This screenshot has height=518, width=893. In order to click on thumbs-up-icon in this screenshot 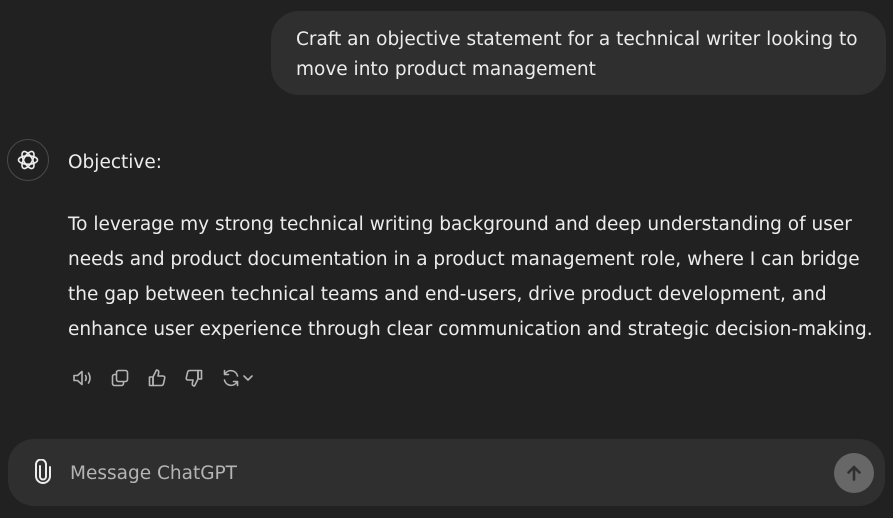, I will do `click(157, 378)`.